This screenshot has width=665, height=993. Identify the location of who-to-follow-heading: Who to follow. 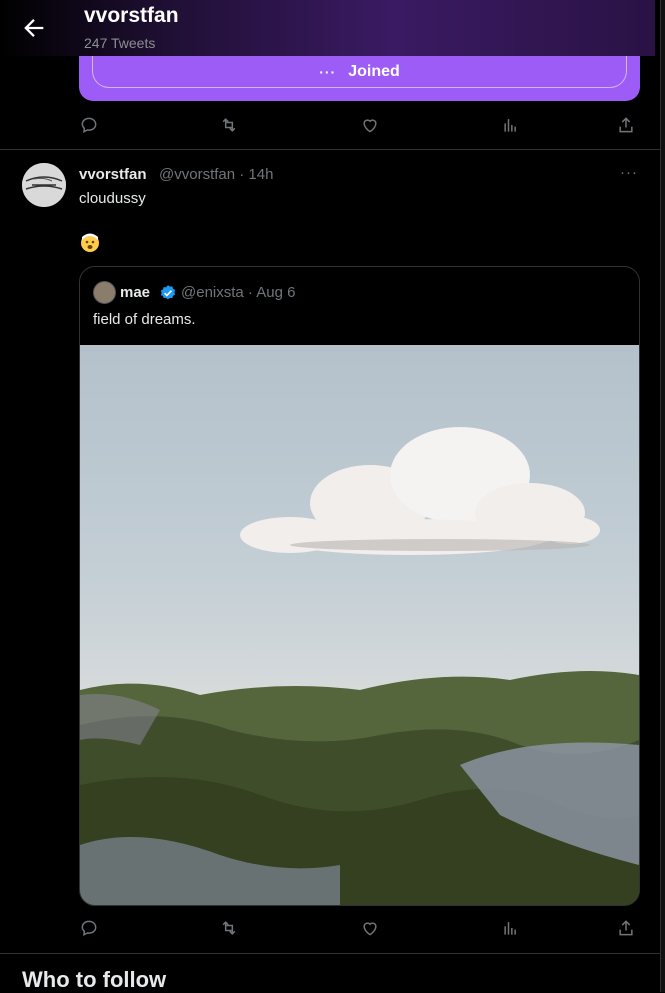
(94, 979).